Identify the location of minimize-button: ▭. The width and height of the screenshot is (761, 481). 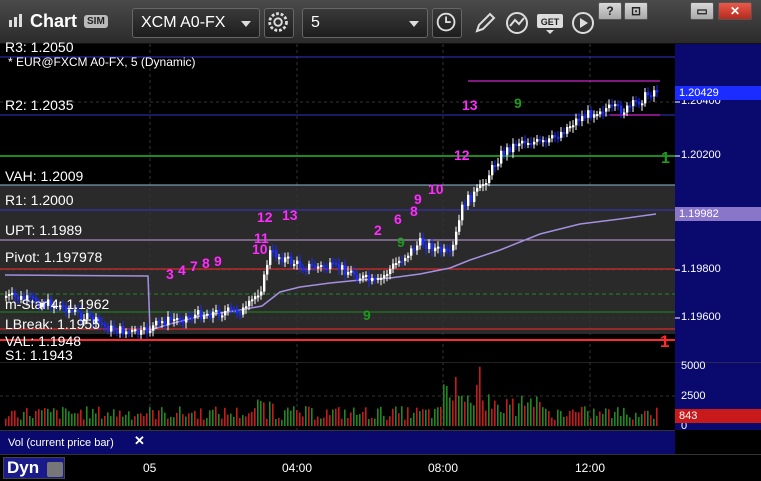
(702, 11).